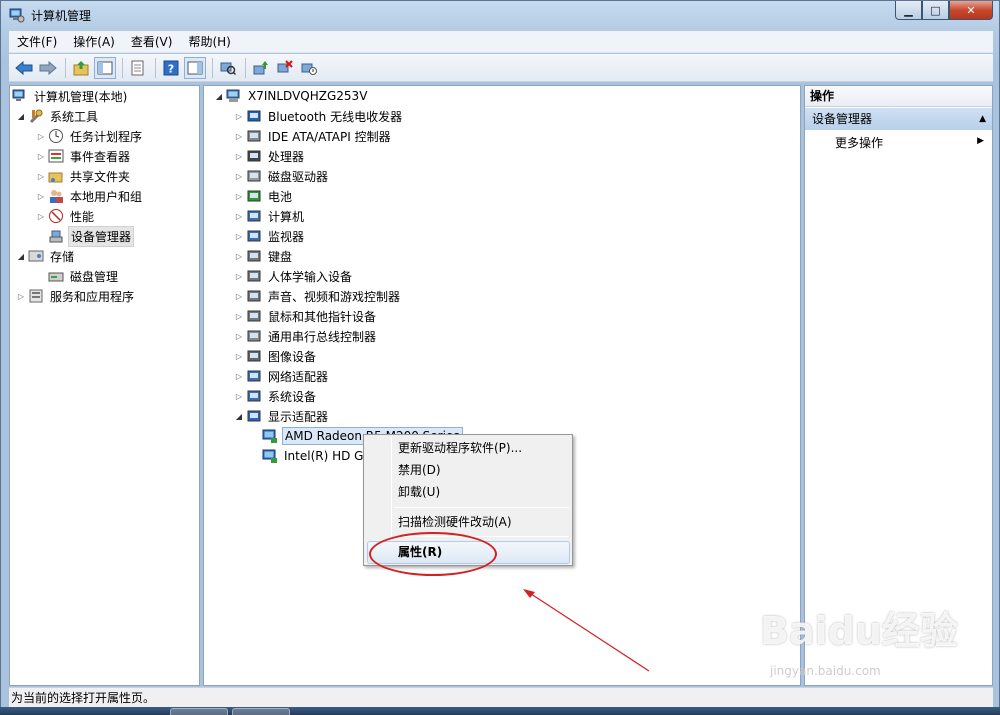 The height and width of the screenshot is (715, 1000). I want to click on actions-section-device-manager: 设备管理器 ▲, so click(898, 119).